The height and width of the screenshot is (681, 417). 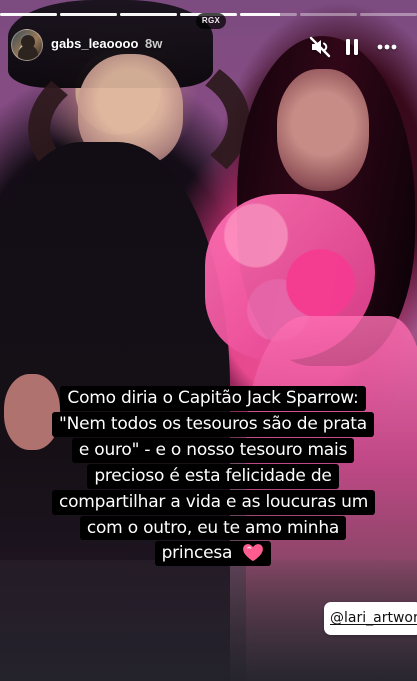 What do you see at coordinates (290, 277) in the screenshot?
I see `story-photo-pink-boa` at bounding box center [290, 277].